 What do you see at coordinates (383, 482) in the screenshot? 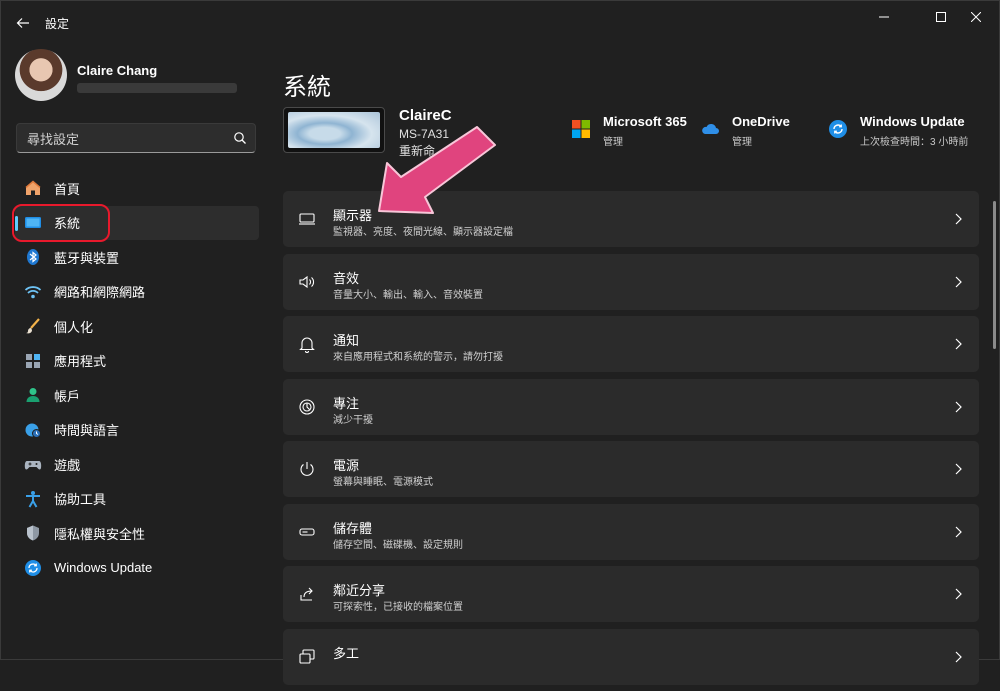
I see `card-subtitle: 螢幕與睡眠、電源模式` at bounding box center [383, 482].